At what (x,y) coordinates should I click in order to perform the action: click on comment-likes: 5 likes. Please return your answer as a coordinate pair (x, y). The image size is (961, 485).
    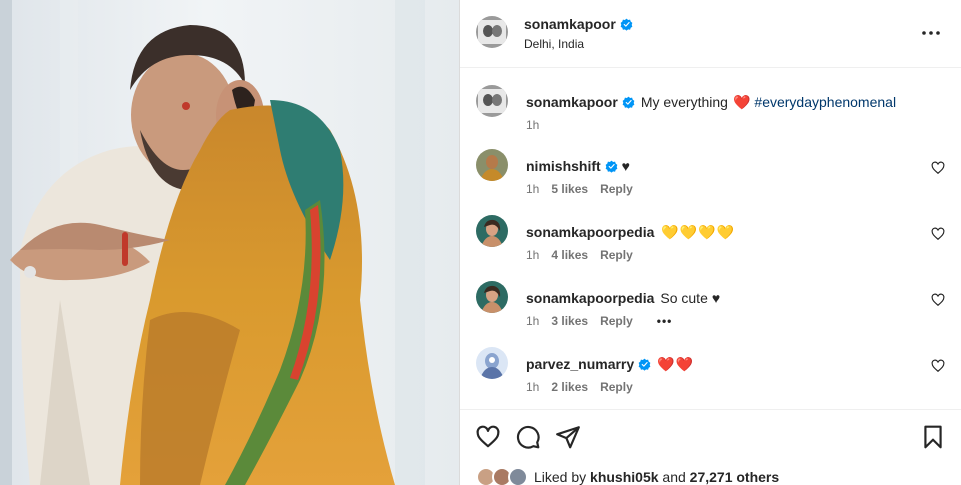
    Looking at the image, I should click on (569, 189).